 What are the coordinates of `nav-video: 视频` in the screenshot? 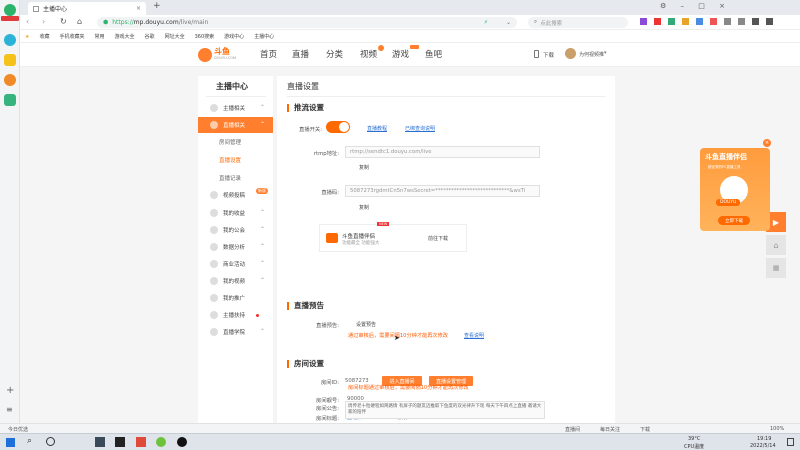 It's located at (368, 54).